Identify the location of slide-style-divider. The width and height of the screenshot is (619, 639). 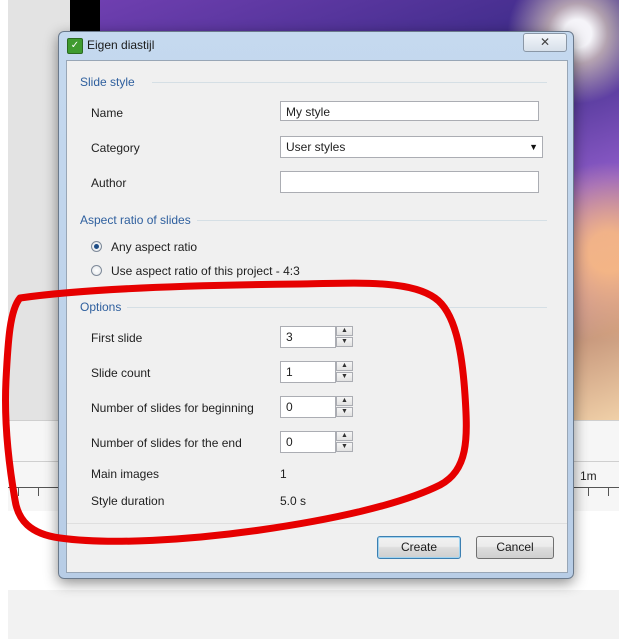
(349, 82).